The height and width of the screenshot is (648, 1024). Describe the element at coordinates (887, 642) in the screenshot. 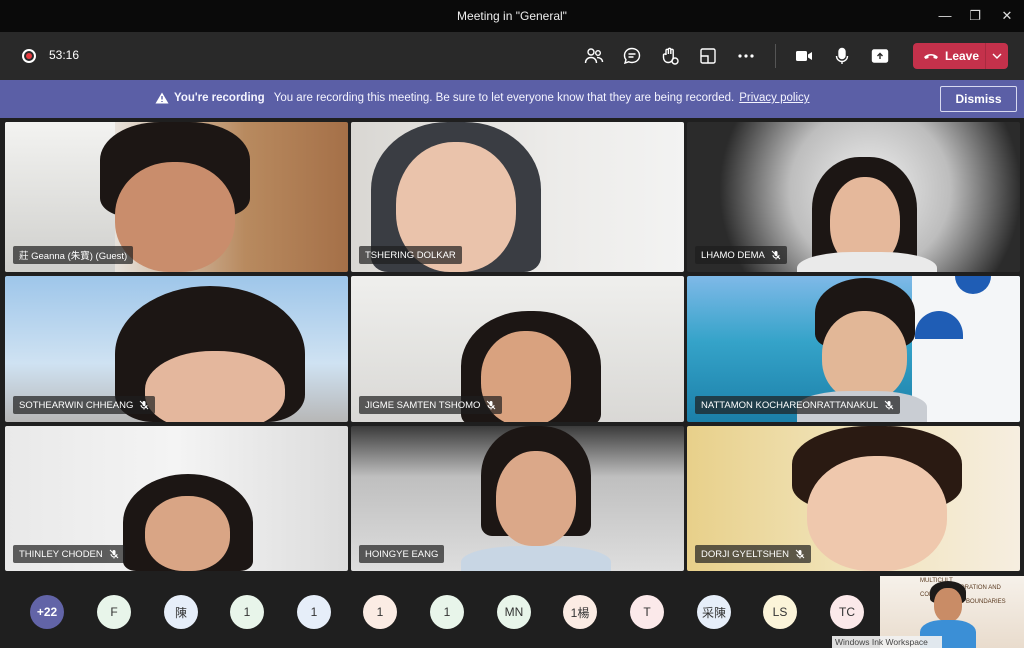

I see `windows-ink-label: Windows Ink Workspace` at that location.